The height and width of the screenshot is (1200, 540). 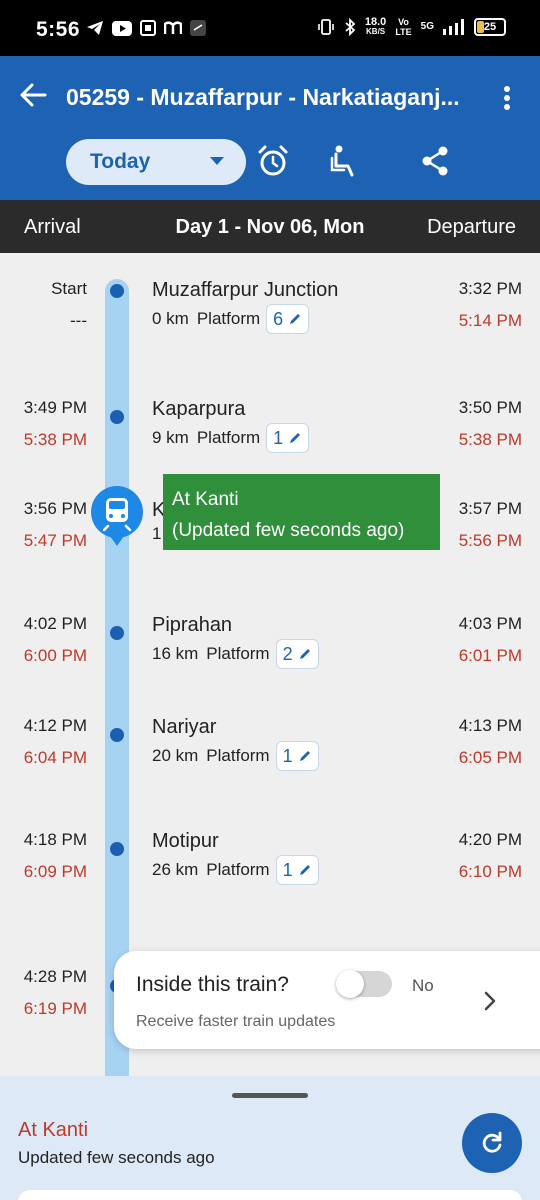 What do you see at coordinates (58, 29) in the screenshot?
I see `status-time: 5:56` at bounding box center [58, 29].